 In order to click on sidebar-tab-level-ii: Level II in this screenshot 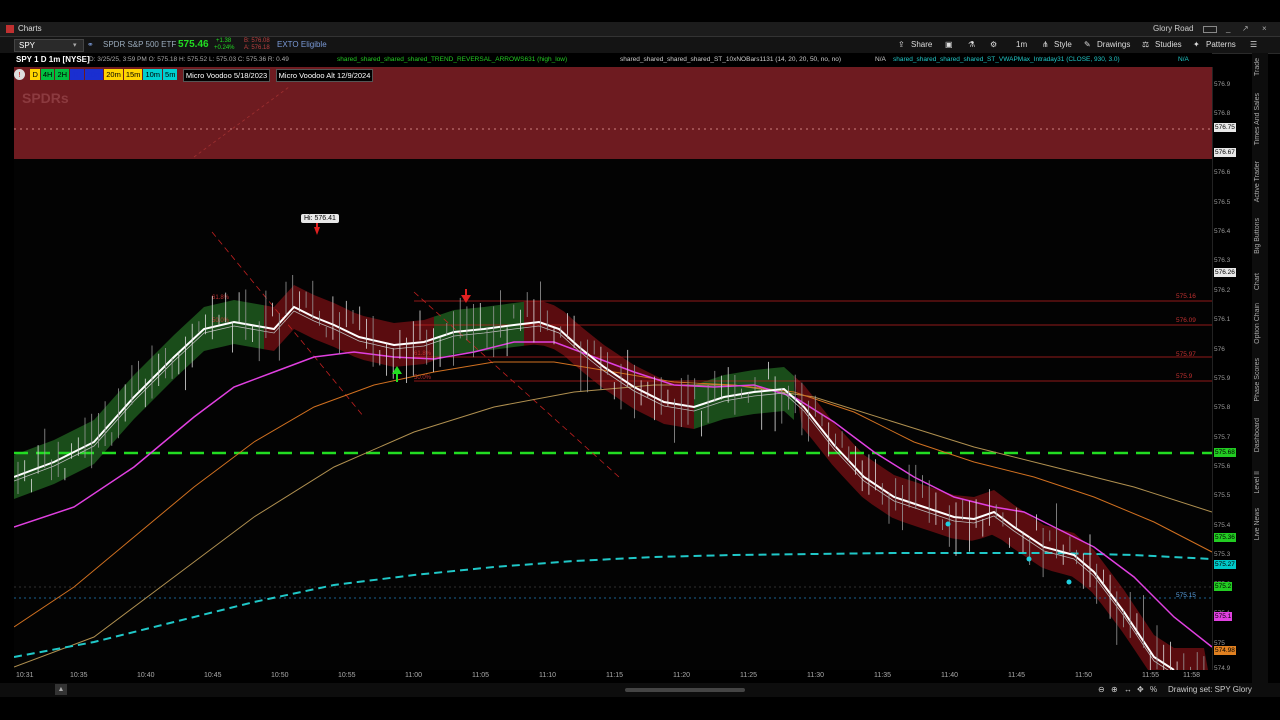, I will do `click(1257, 482)`.